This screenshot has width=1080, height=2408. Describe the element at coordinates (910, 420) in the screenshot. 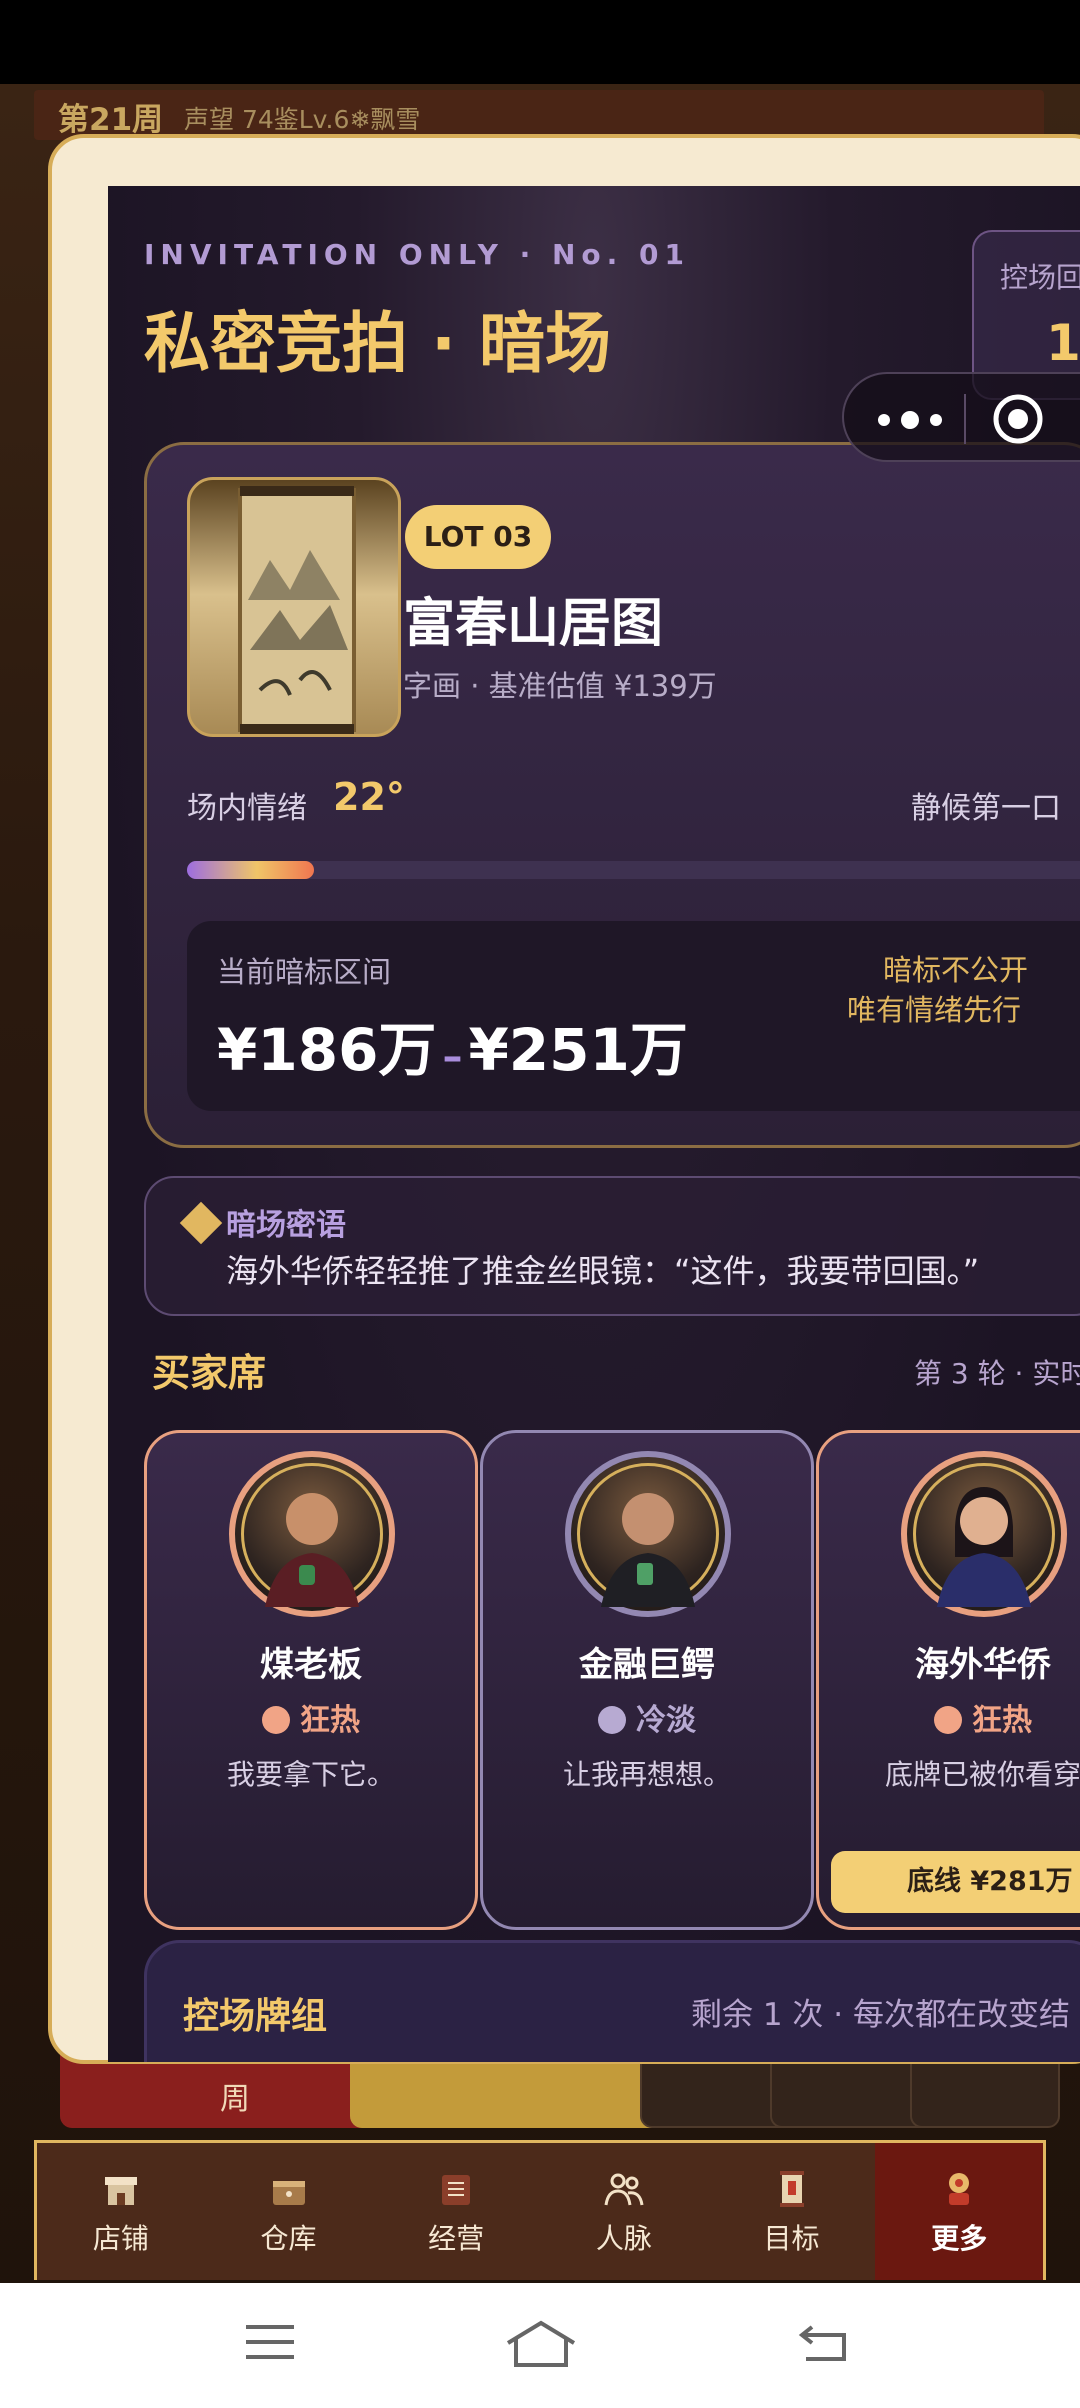

I see `more-dots-icon` at that location.